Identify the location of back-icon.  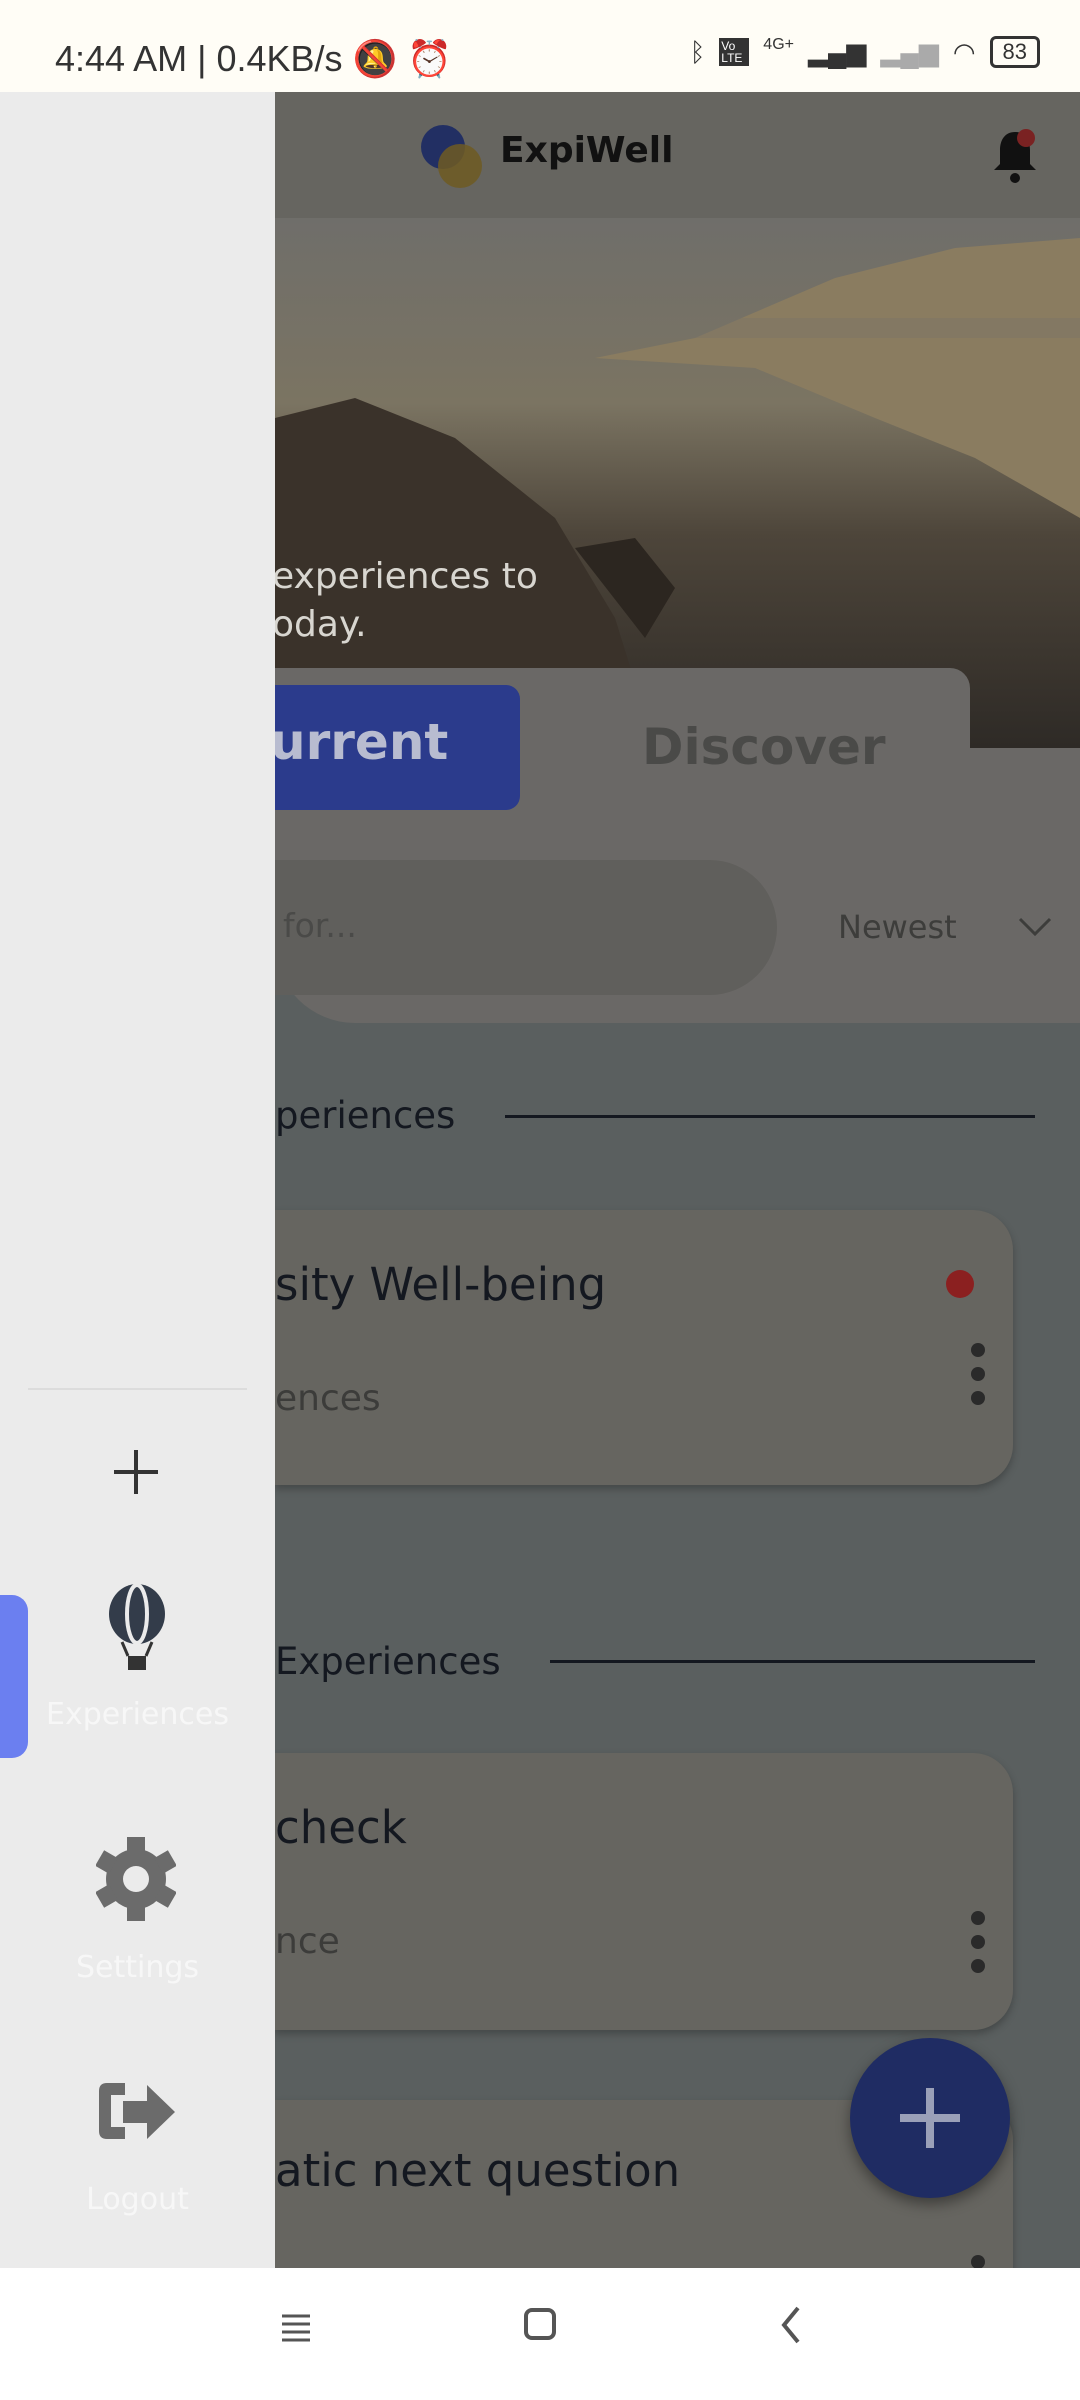
(791, 2325).